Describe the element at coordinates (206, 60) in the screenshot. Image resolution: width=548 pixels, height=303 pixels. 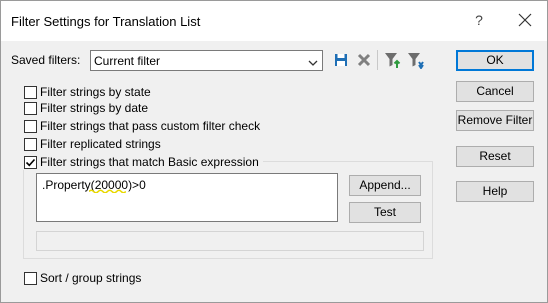
I see `saved-filters-dropdown: Current filter` at that location.